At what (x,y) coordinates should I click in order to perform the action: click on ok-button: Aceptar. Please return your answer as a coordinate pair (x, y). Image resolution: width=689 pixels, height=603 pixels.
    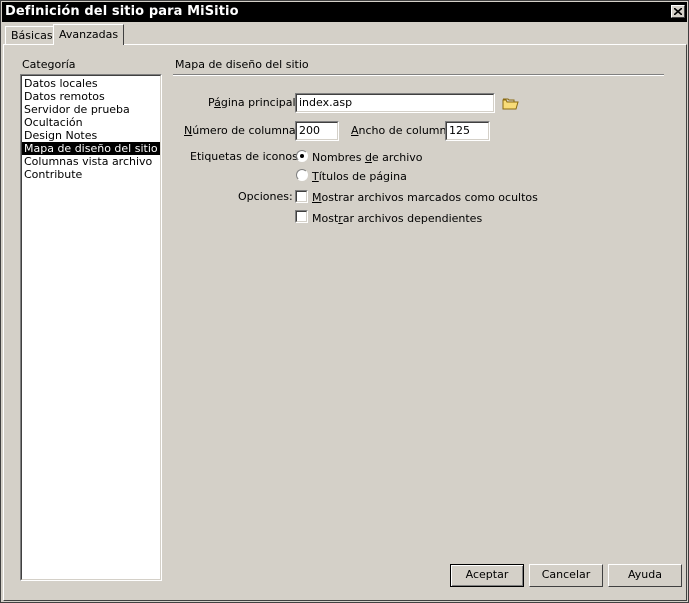
    Looking at the image, I should click on (487, 575).